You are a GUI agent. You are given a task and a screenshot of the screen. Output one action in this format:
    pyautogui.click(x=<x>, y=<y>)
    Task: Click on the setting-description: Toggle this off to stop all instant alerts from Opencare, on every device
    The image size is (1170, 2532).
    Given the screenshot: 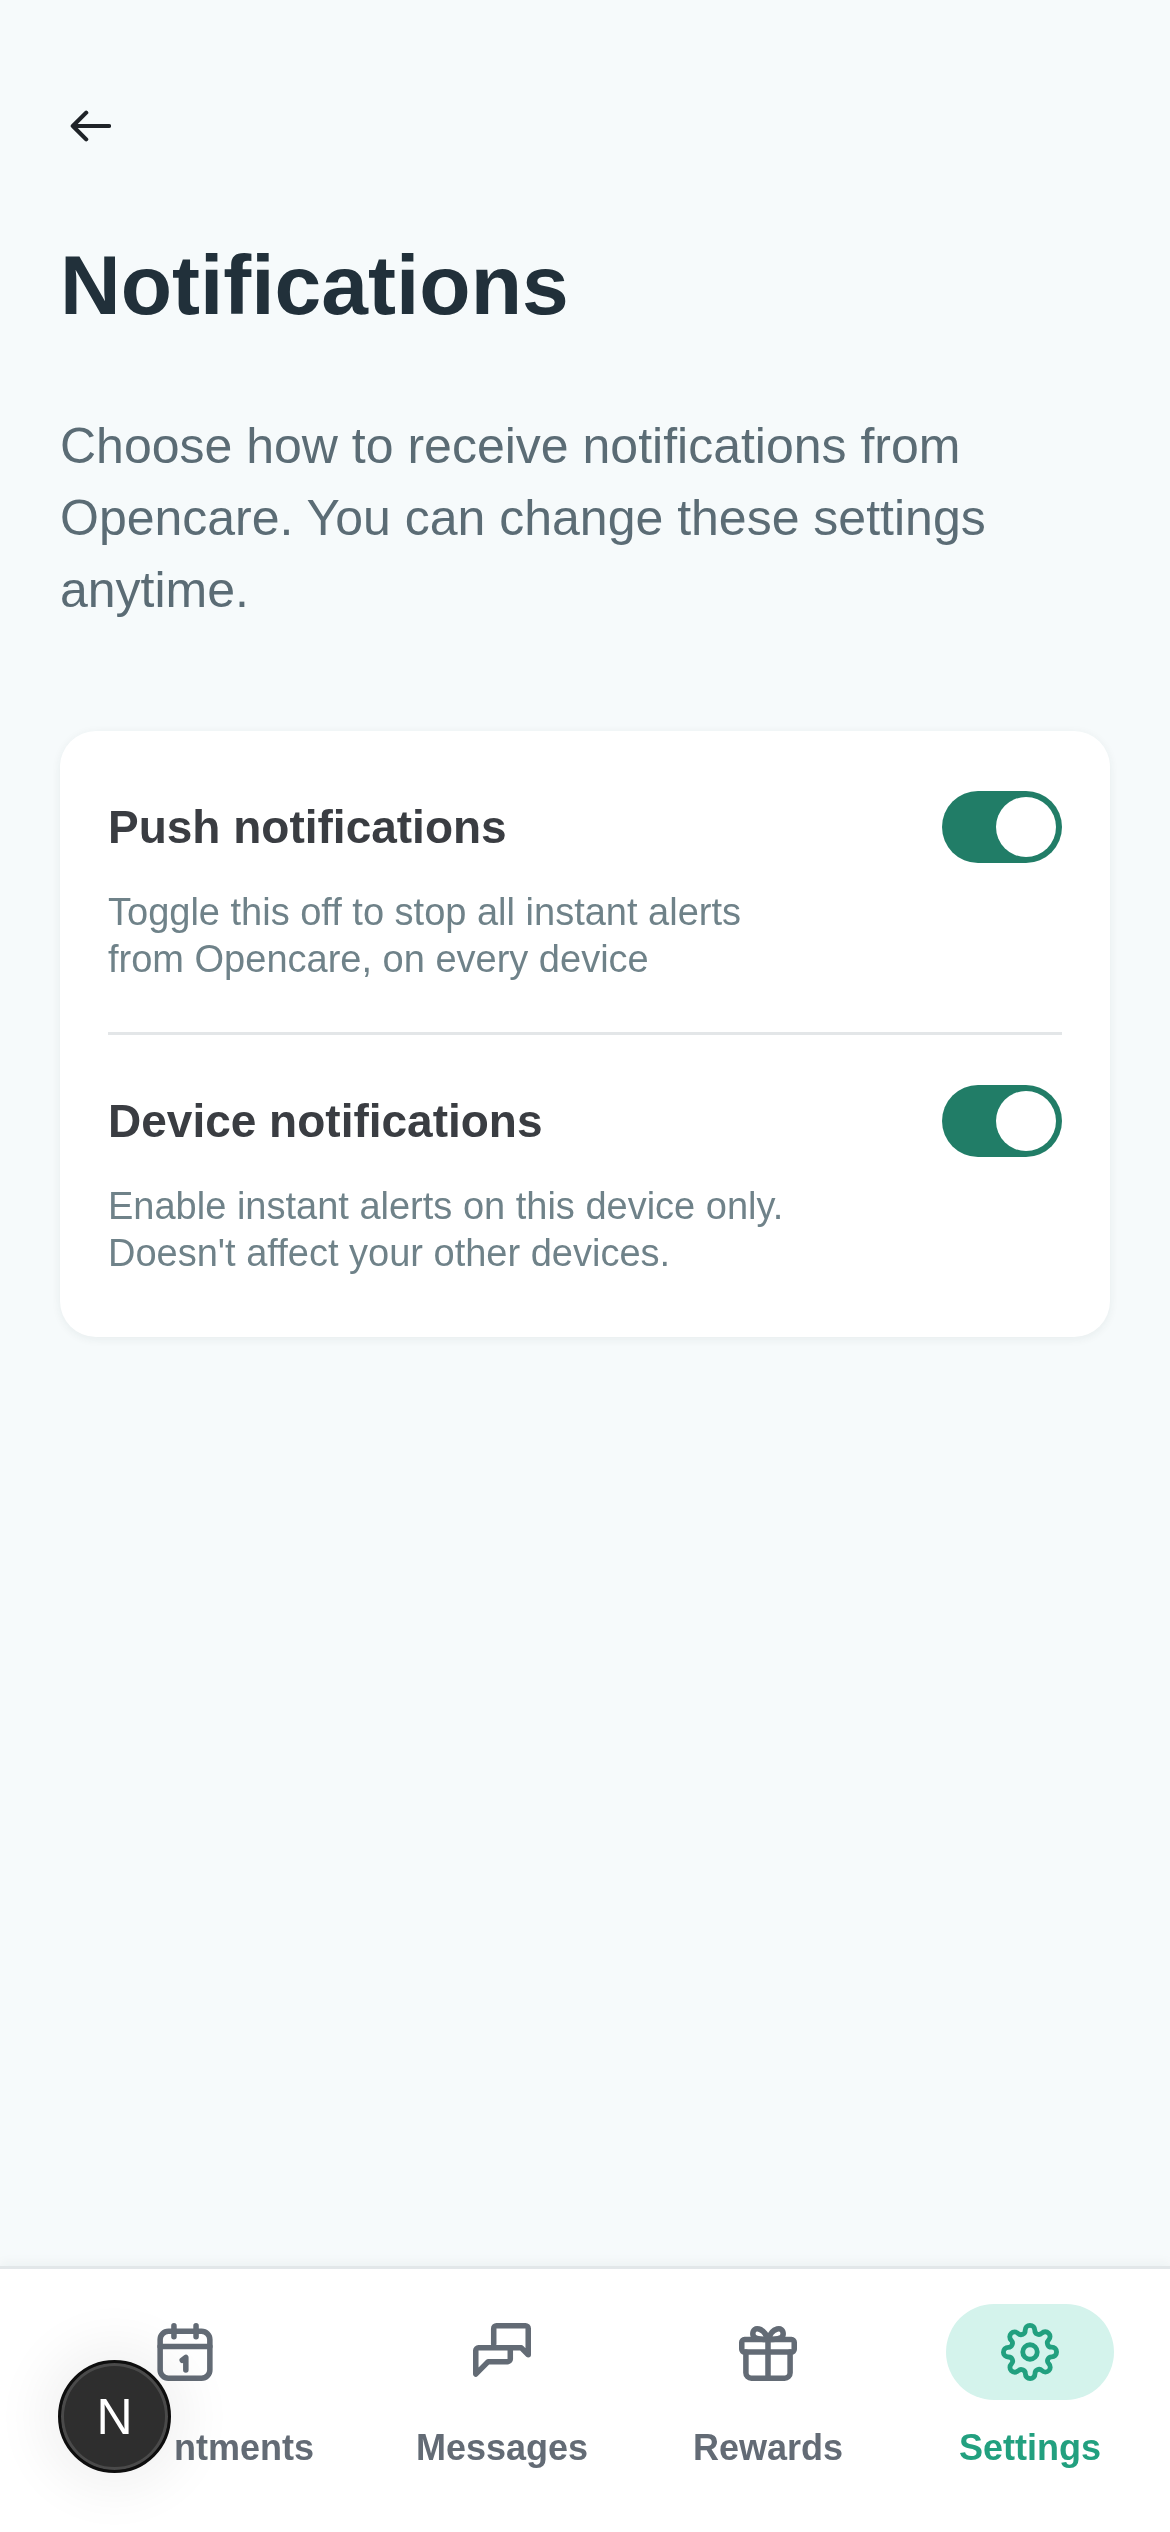 What is the action you would take?
    pyautogui.click(x=425, y=936)
    